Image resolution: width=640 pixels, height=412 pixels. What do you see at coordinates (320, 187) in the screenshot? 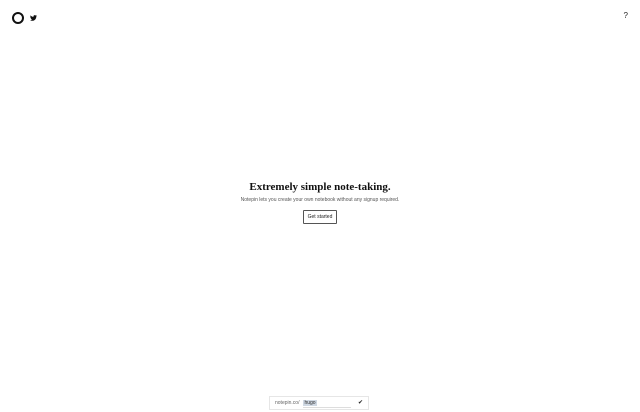
I see `hero-title: Extremely simple note-taking.` at bounding box center [320, 187].